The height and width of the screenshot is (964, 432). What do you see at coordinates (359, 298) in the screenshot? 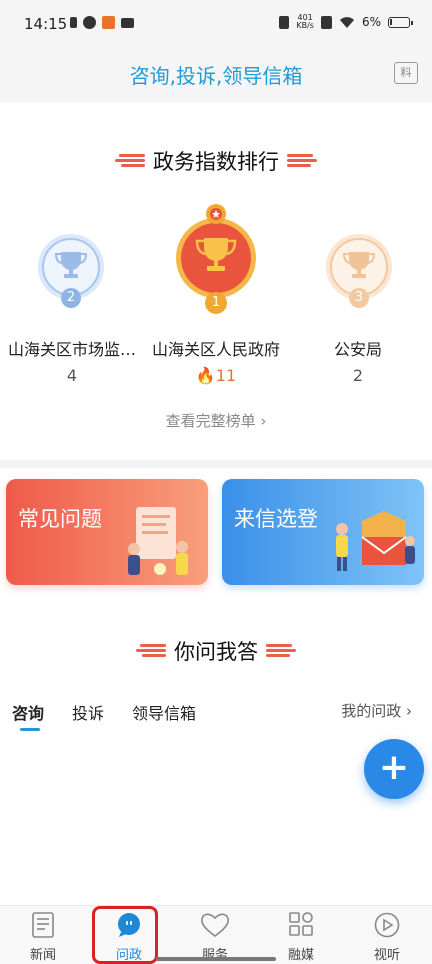
I see `rank-badge: 3` at bounding box center [359, 298].